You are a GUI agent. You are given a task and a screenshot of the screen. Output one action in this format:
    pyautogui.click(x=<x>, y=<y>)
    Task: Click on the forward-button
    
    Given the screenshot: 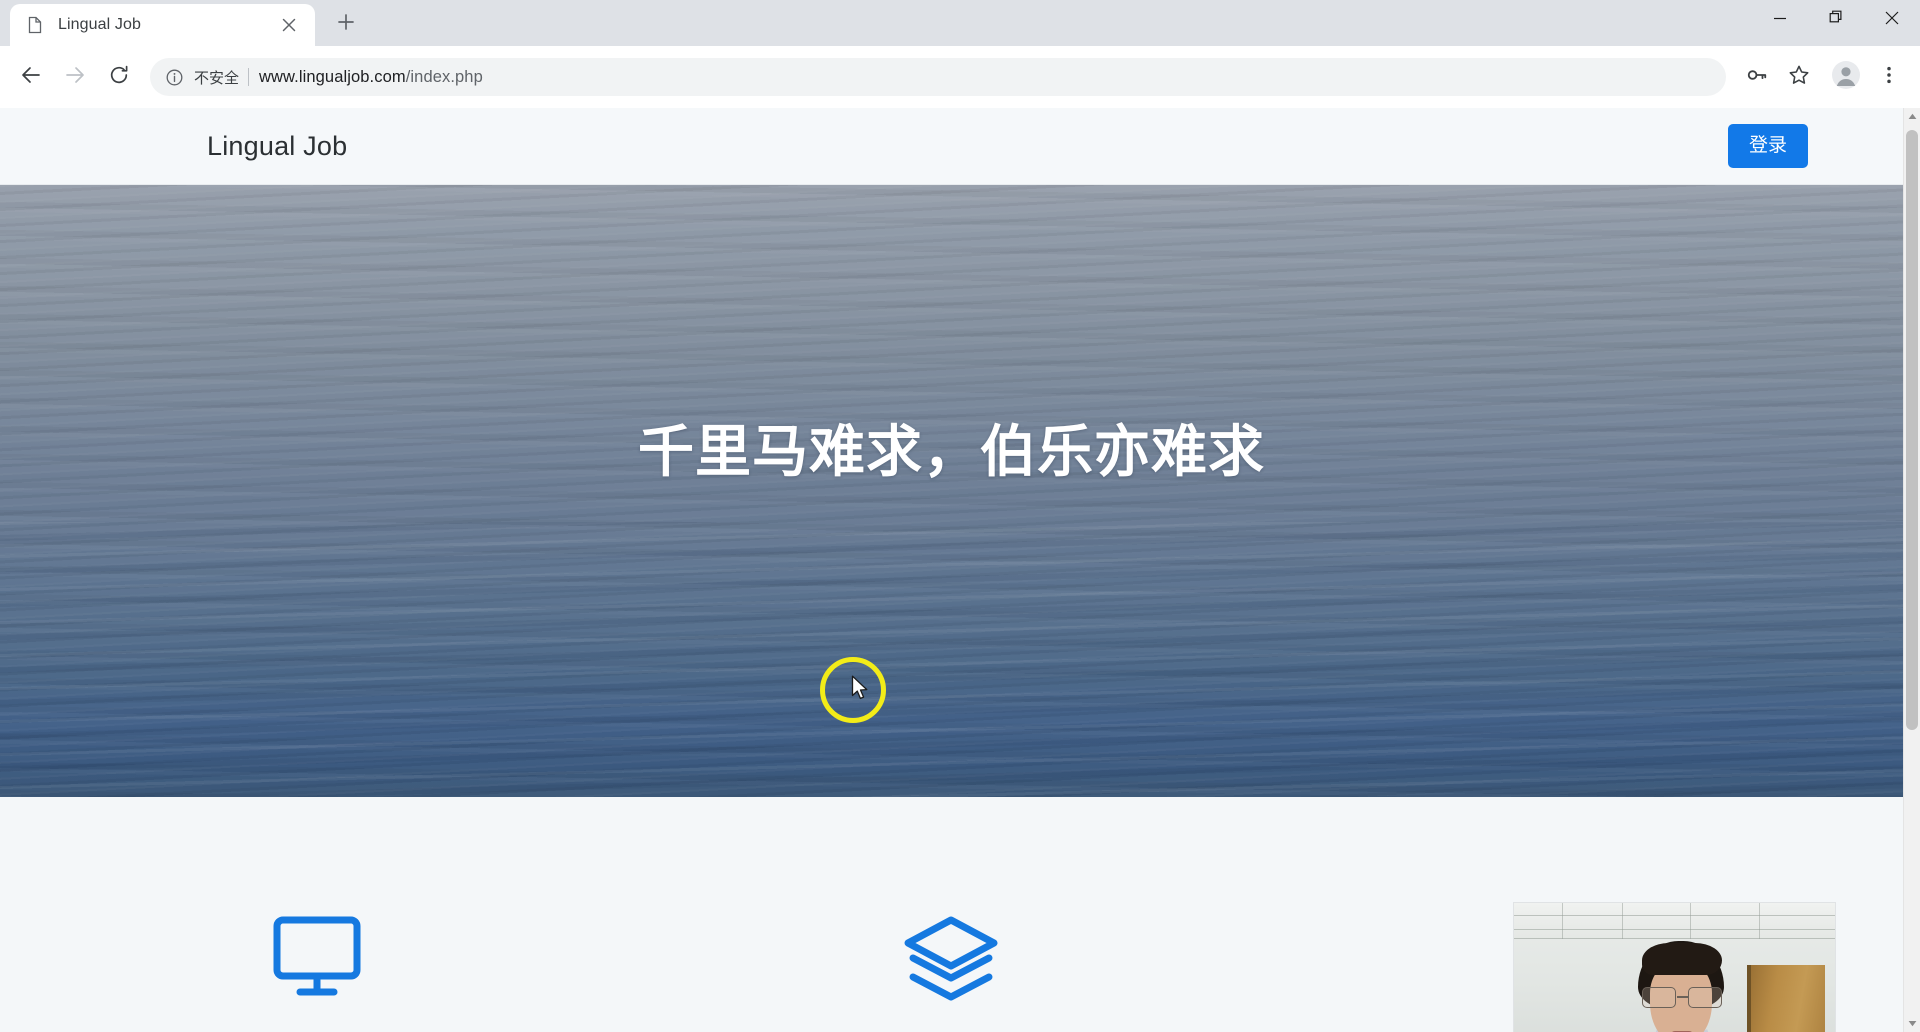 What is the action you would take?
    pyautogui.click(x=75, y=77)
    